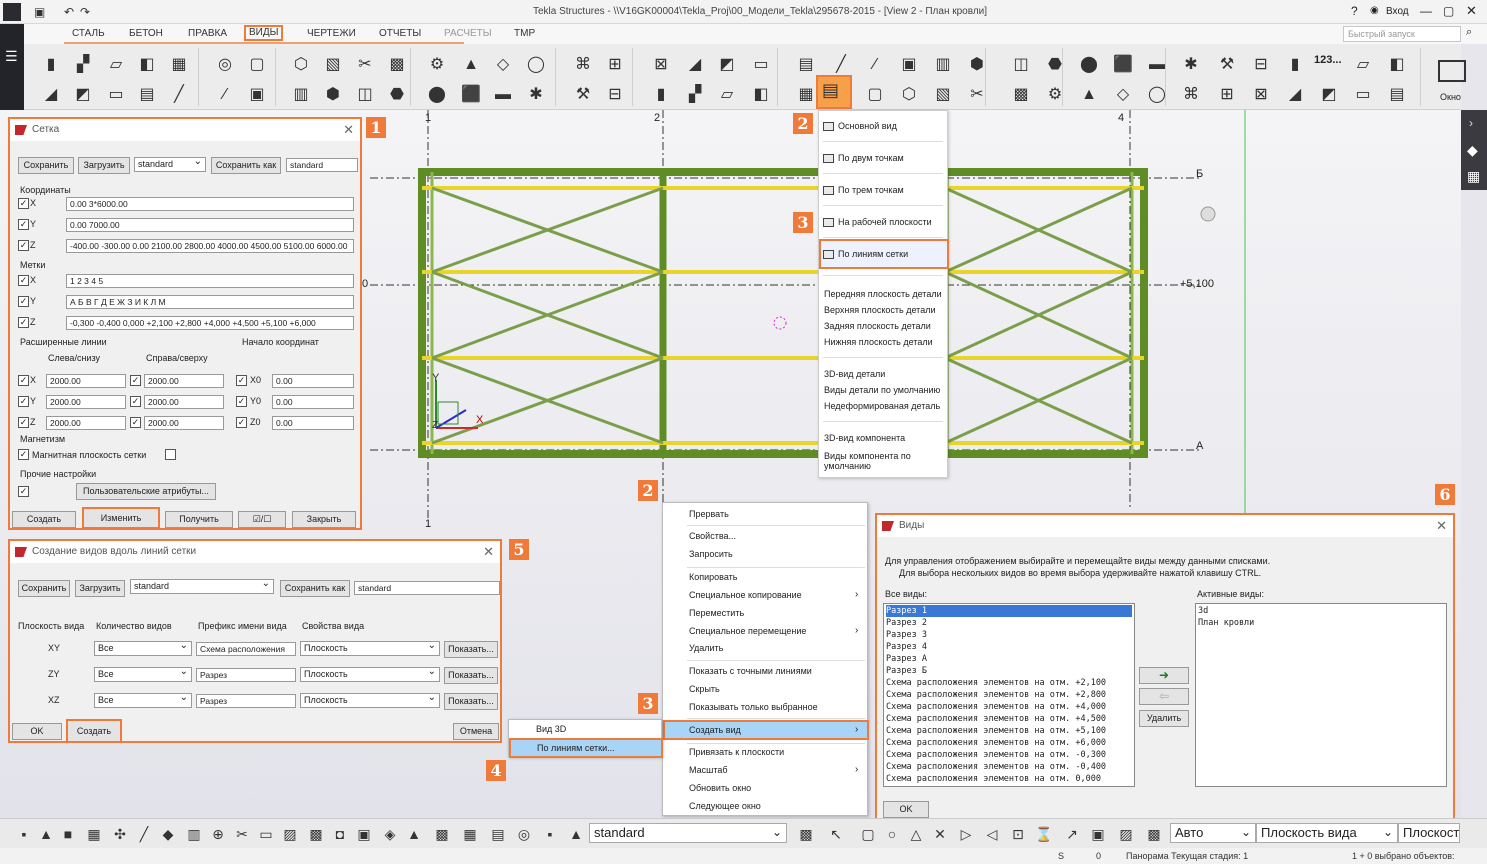 The height and width of the screenshot is (864, 1487). What do you see at coordinates (85, 12) in the screenshot?
I see `redo-icon: ↷` at bounding box center [85, 12].